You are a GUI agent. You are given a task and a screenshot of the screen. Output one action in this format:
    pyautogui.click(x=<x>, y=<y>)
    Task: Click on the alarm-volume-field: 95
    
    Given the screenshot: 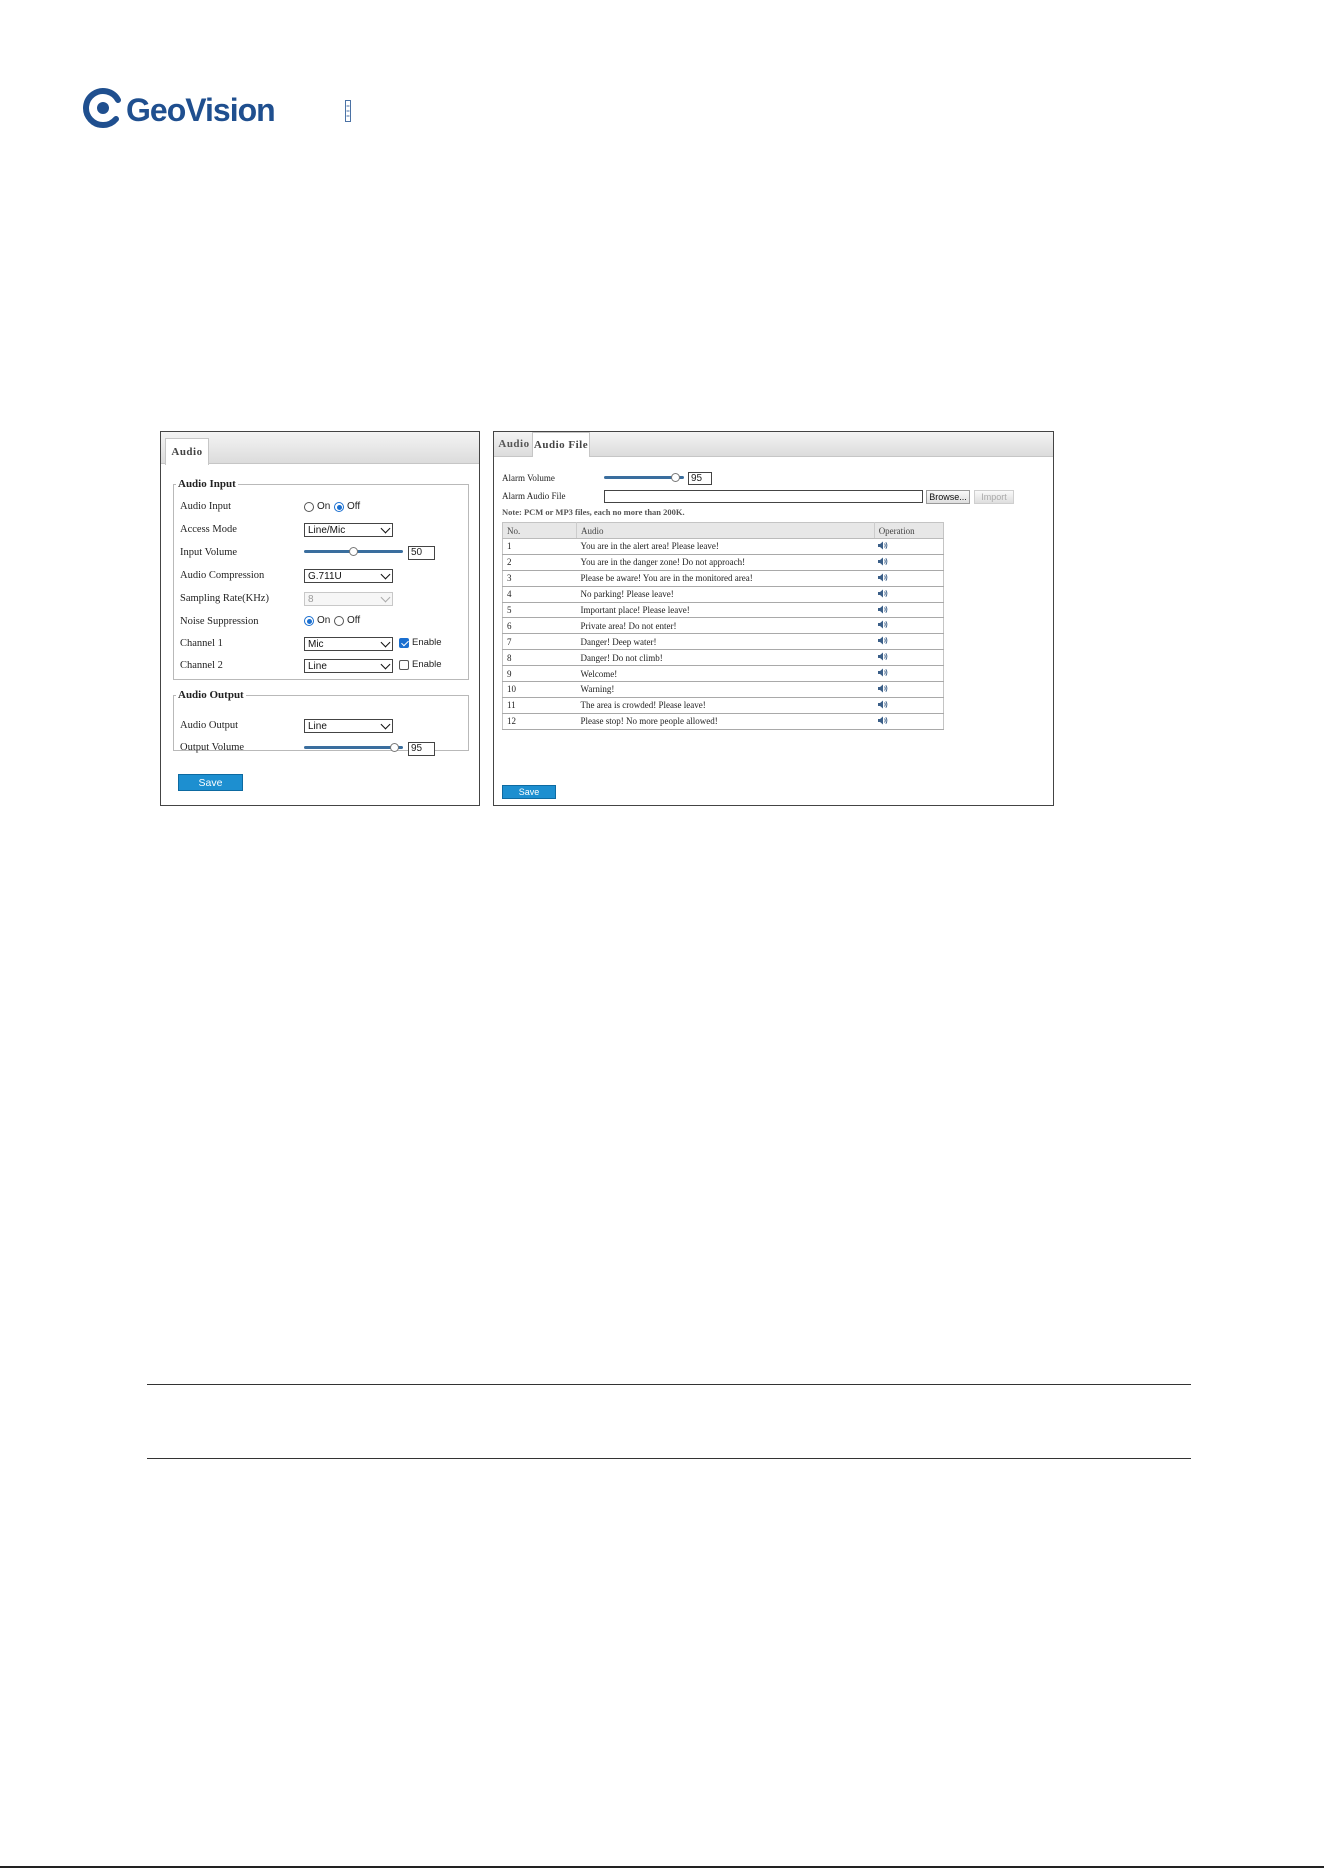 What is the action you would take?
    pyautogui.click(x=700, y=478)
    